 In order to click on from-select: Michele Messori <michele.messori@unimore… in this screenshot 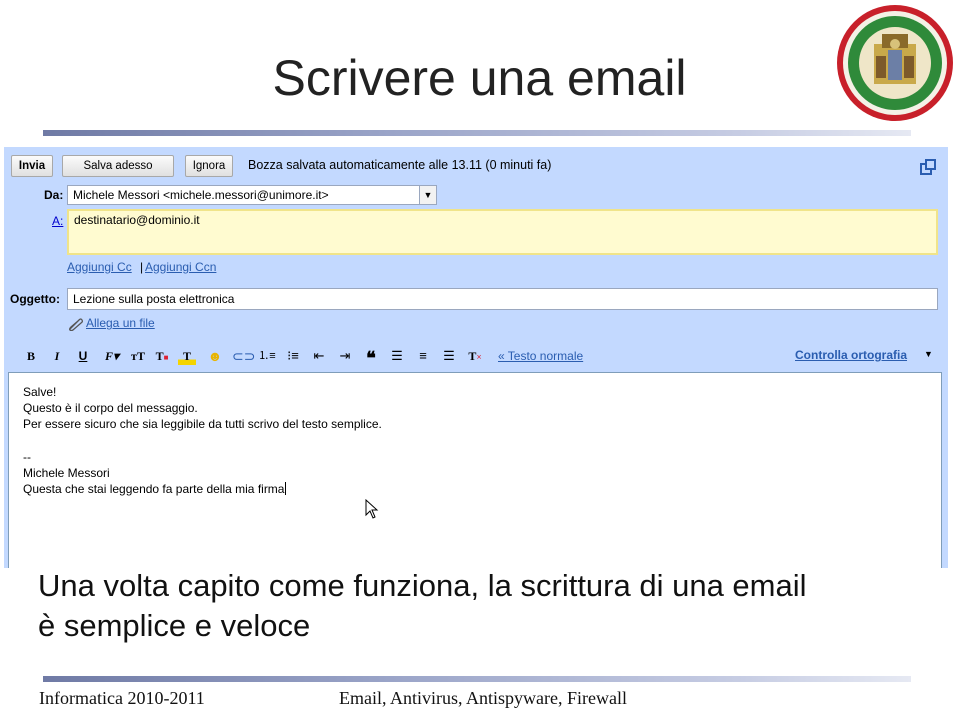, I will do `click(252, 195)`.